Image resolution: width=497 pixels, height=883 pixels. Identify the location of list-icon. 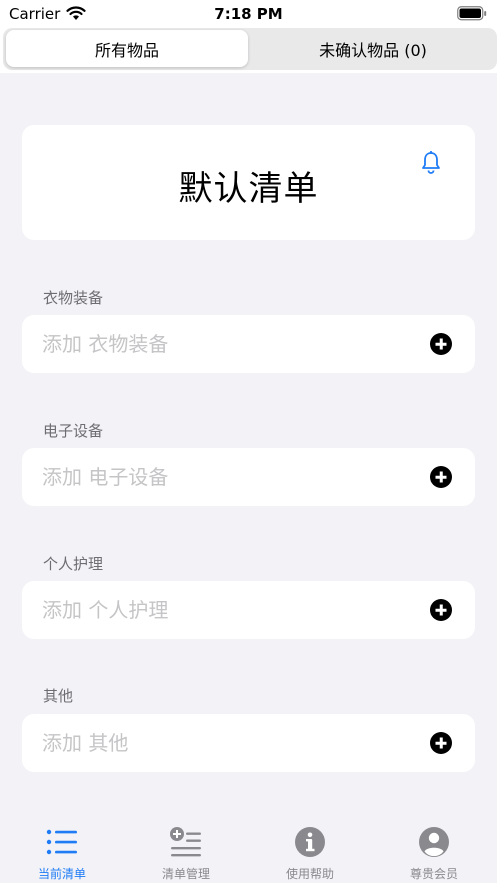
(62, 842).